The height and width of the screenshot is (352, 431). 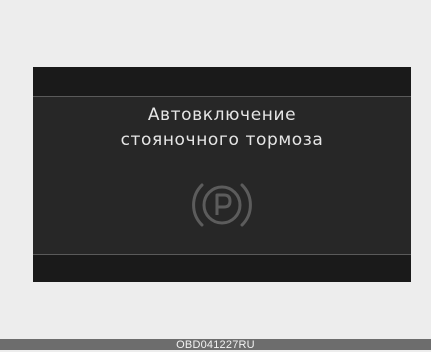 I want to click on figure-code-bar: OBD041227RU, so click(x=215, y=345).